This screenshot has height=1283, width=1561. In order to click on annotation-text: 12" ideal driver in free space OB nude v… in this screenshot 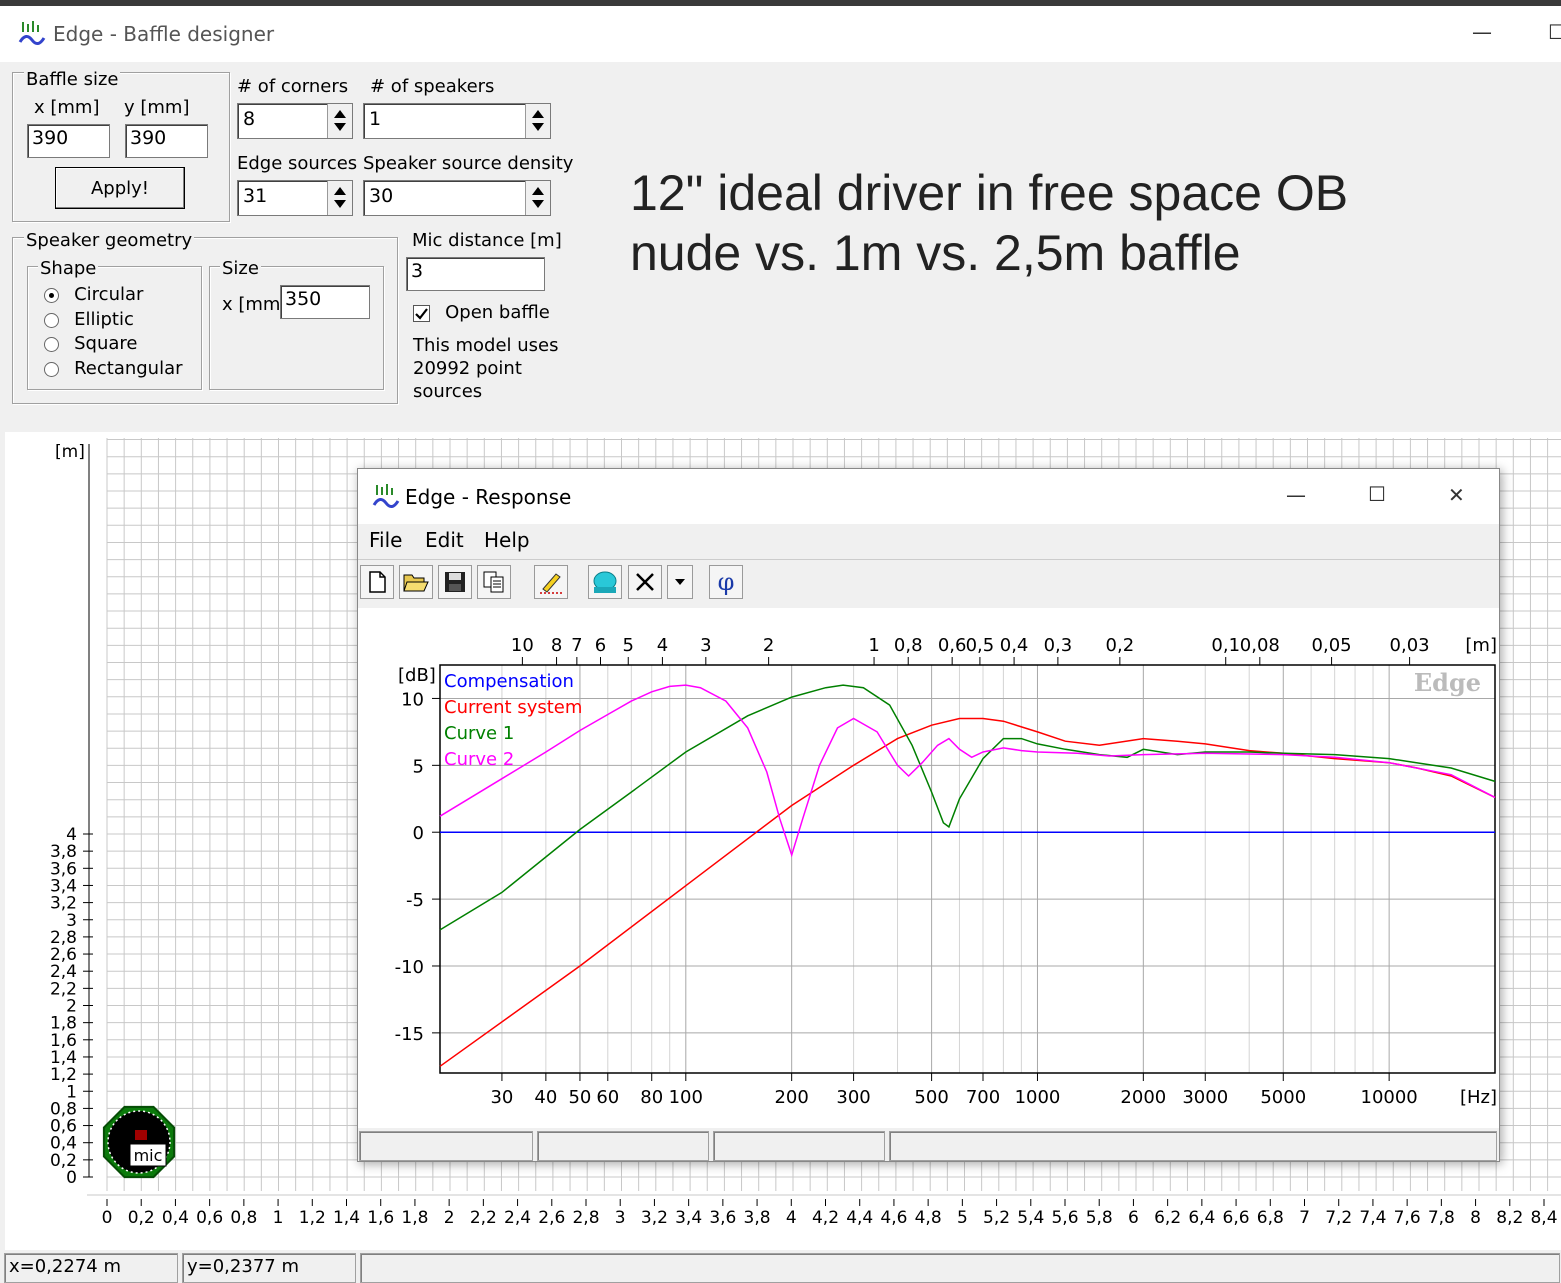, I will do `click(989, 223)`.